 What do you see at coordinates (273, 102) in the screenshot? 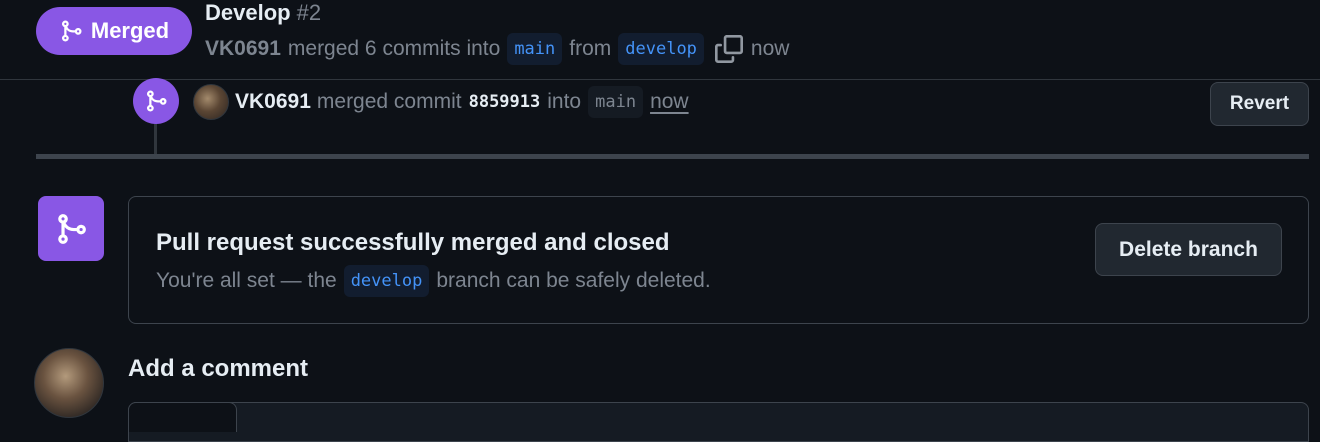
I see `event-author-link: VK0691` at bounding box center [273, 102].